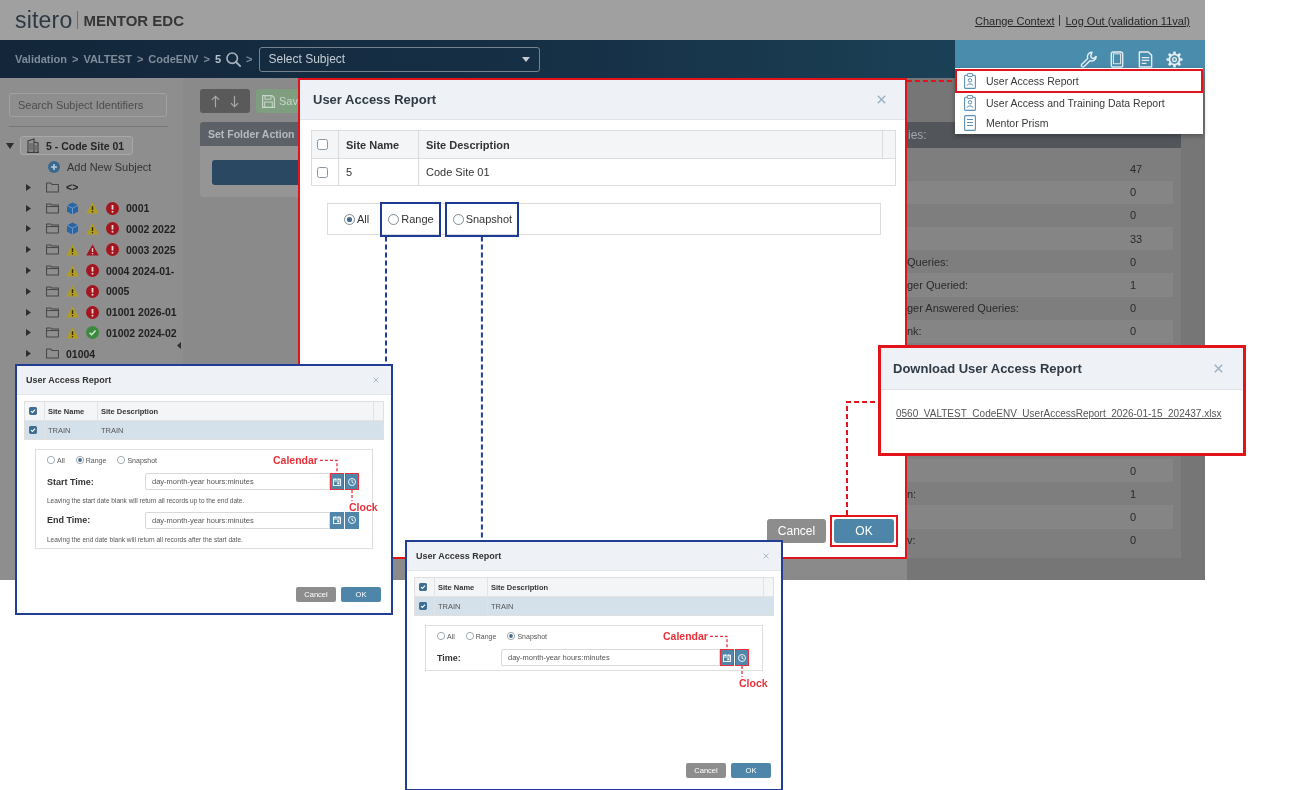 The width and height of the screenshot is (1301, 790). Describe the element at coordinates (77, 145) in the screenshot. I see `site-node: 5 - Code Site 01` at that location.